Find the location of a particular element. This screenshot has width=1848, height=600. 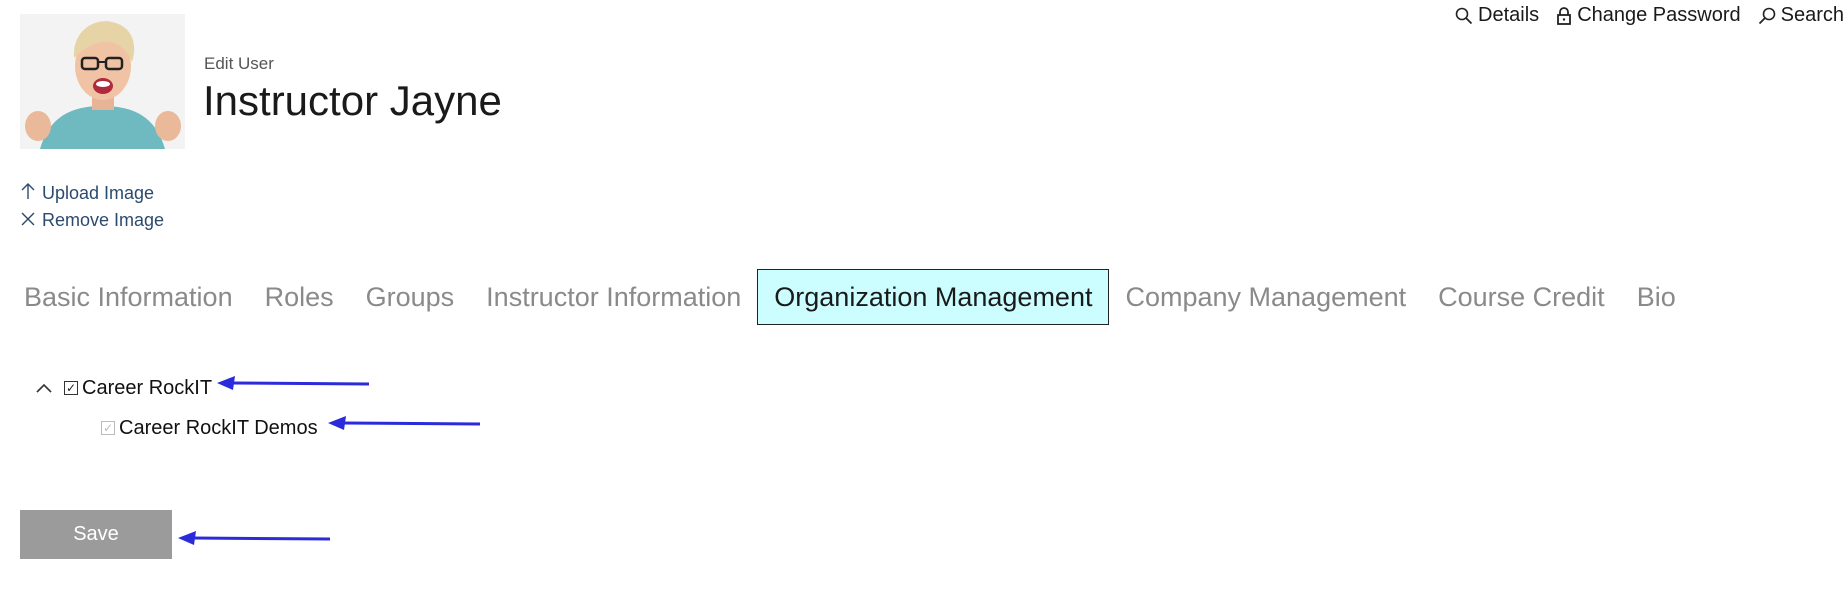

tab-company-management: Company Management is located at coordinates (1265, 297).